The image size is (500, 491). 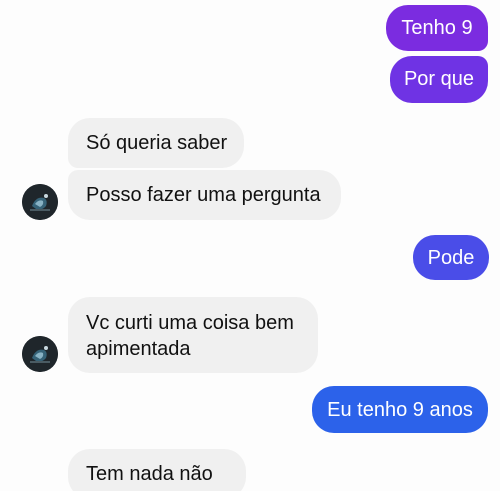 I want to click on message-text: Posso fazer uma pergunta, so click(x=203, y=195).